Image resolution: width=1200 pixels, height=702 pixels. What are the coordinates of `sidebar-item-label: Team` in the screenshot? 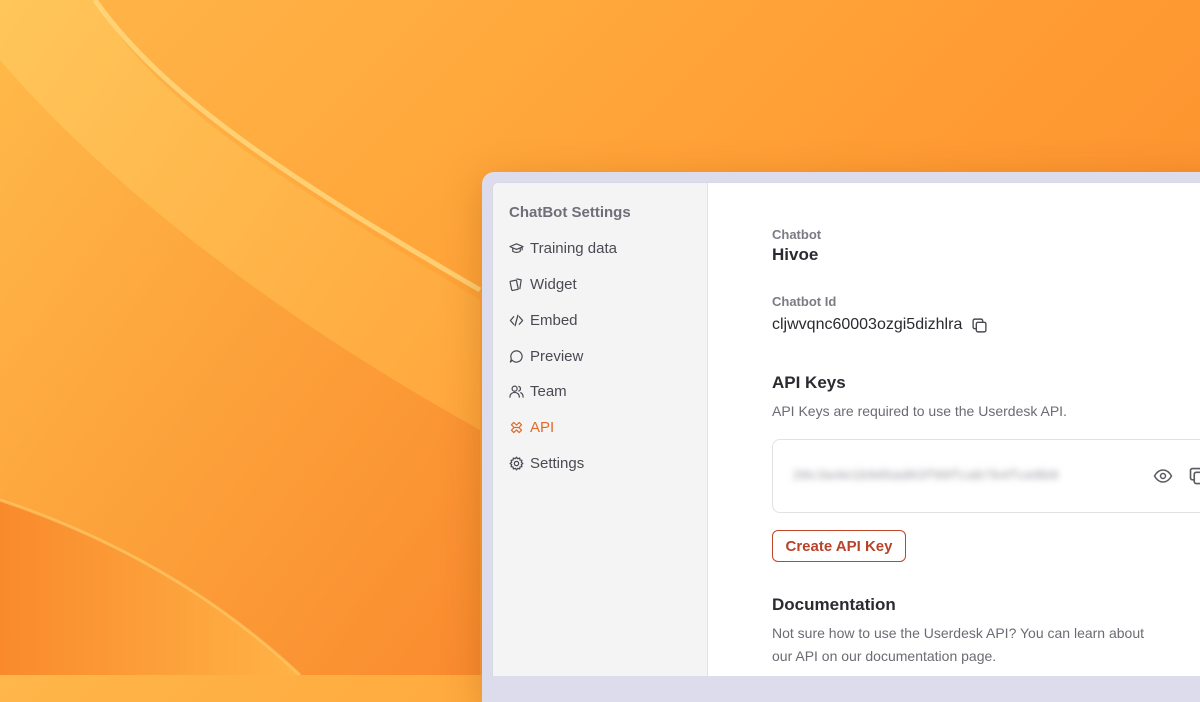 It's located at (548, 391).